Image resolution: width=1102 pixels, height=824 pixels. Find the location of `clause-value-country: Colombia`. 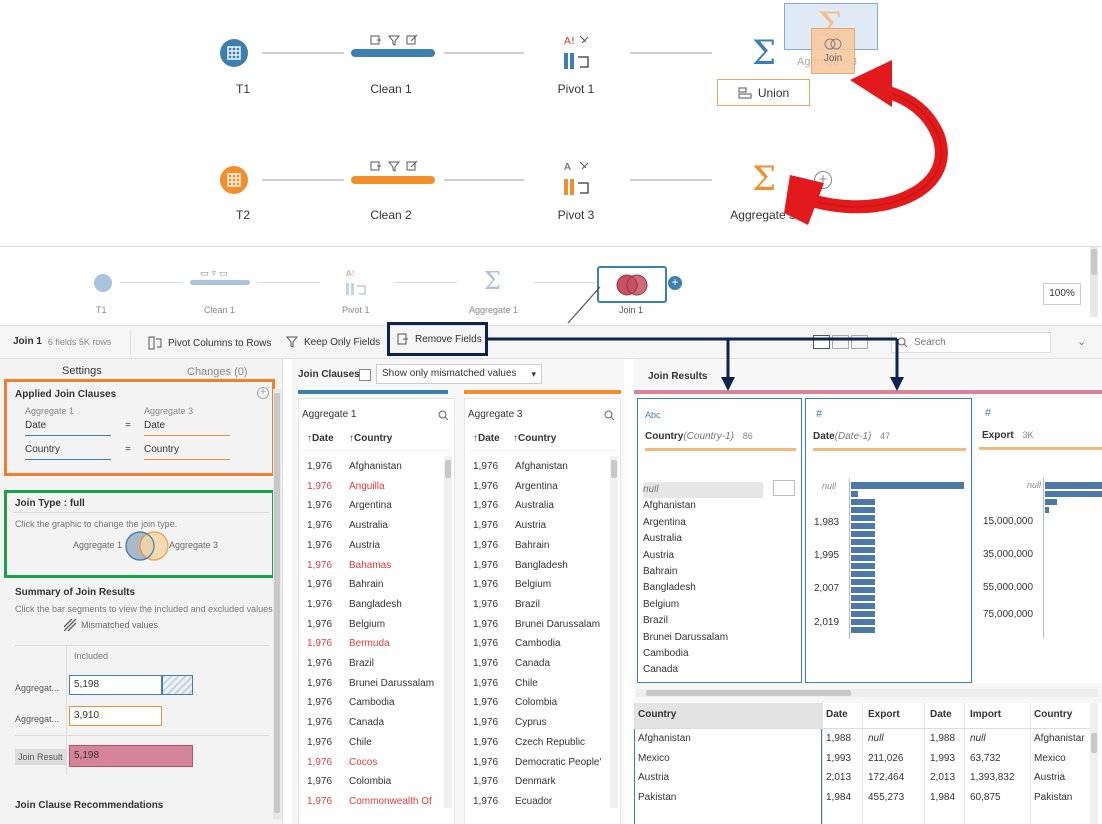

clause-value-country: Colombia is located at coordinates (562, 703).